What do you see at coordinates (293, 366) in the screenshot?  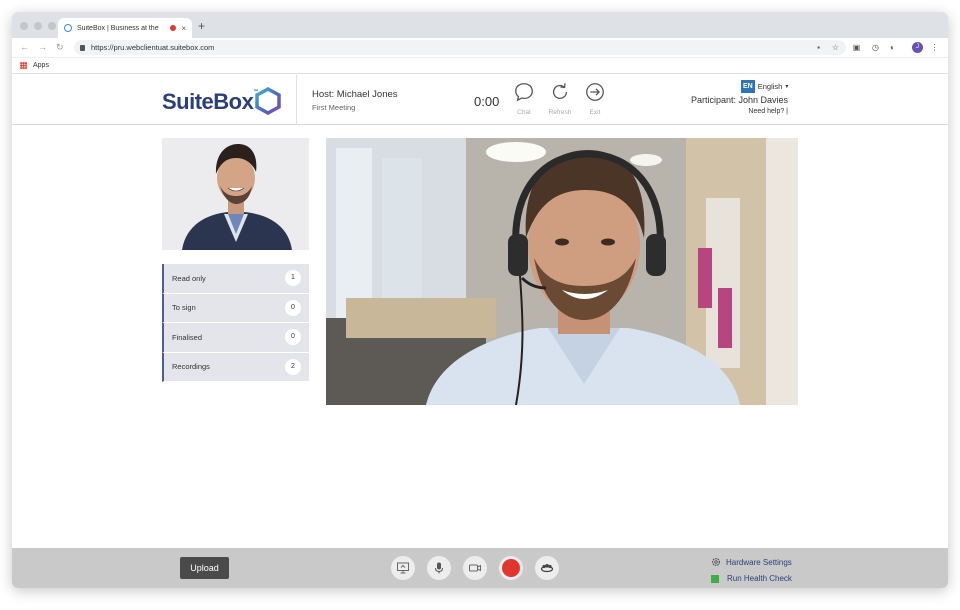 I see `documents-count-badge: 2` at bounding box center [293, 366].